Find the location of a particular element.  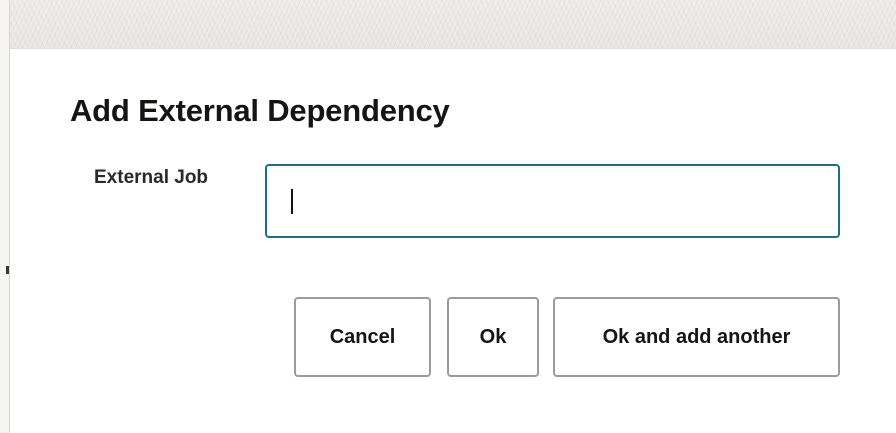

text-cursor is located at coordinates (292, 201).